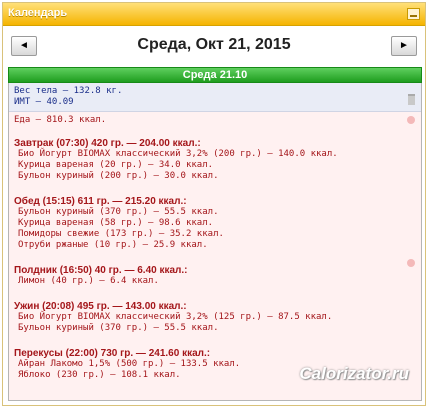 The width and height of the screenshot is (430, 410). What do you see at coordinates (215, 97) in the screenshot?
I see `weight-block: Вес тела — 132.8 кг. ИМТ — 40.09` at bounding box center [215, 97].